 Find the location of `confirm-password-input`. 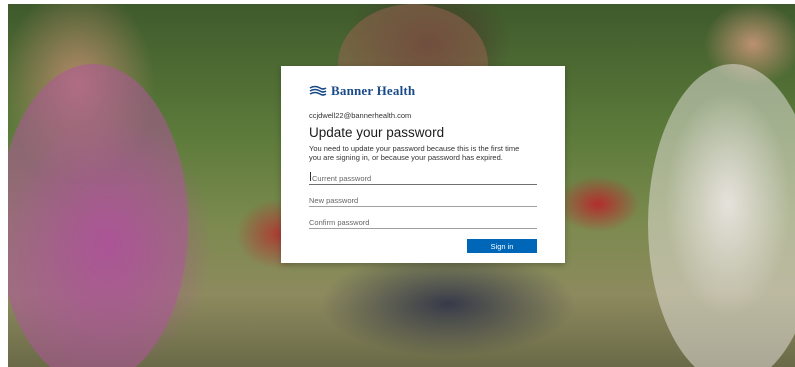

confirm-password-input is located at coordinates (423, 222).